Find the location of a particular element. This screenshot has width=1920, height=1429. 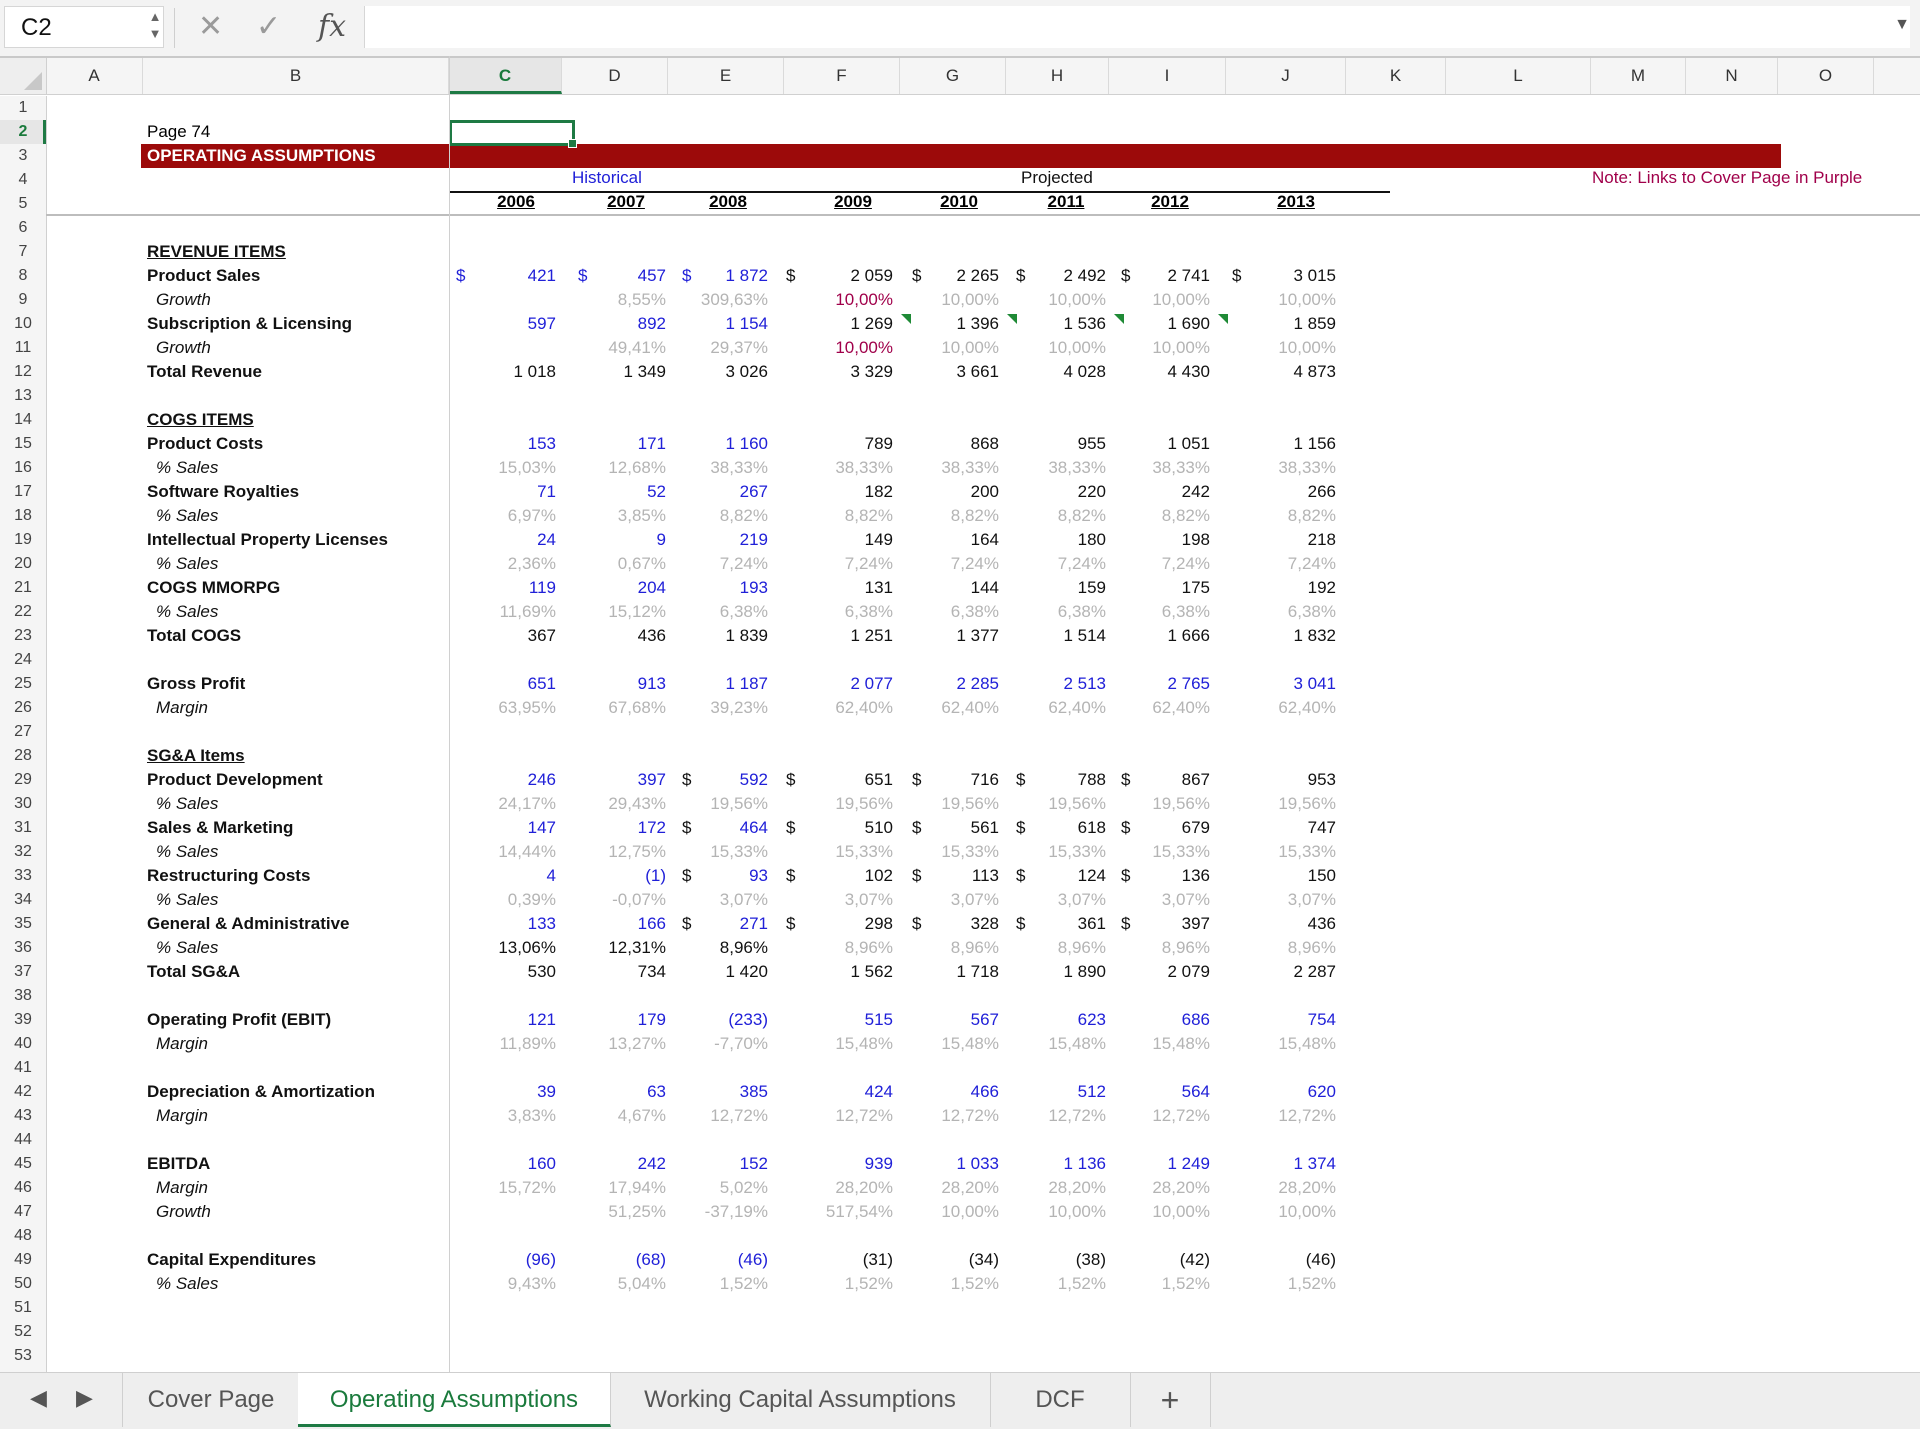

value-cell: 51,25% is located at coordinates (626, 1212).